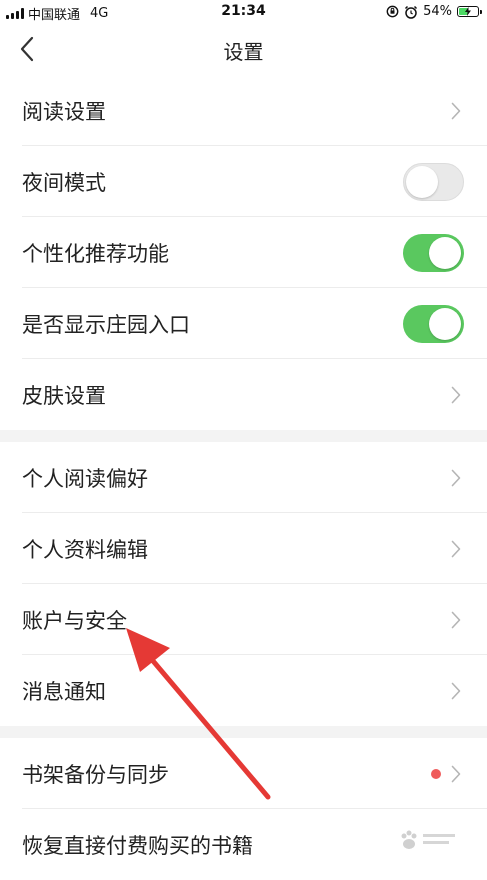  What do you see at coordinates (411, 12) in the screenshot?
I see `alarm-icon` at bounding box center [411, 12].